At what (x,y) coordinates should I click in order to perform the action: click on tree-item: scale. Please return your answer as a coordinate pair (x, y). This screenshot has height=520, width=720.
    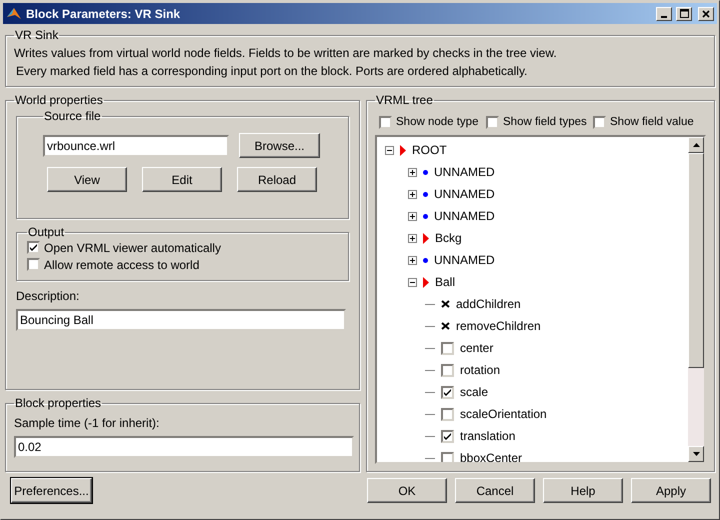
    Looking at the image, I should click on (474, 392).